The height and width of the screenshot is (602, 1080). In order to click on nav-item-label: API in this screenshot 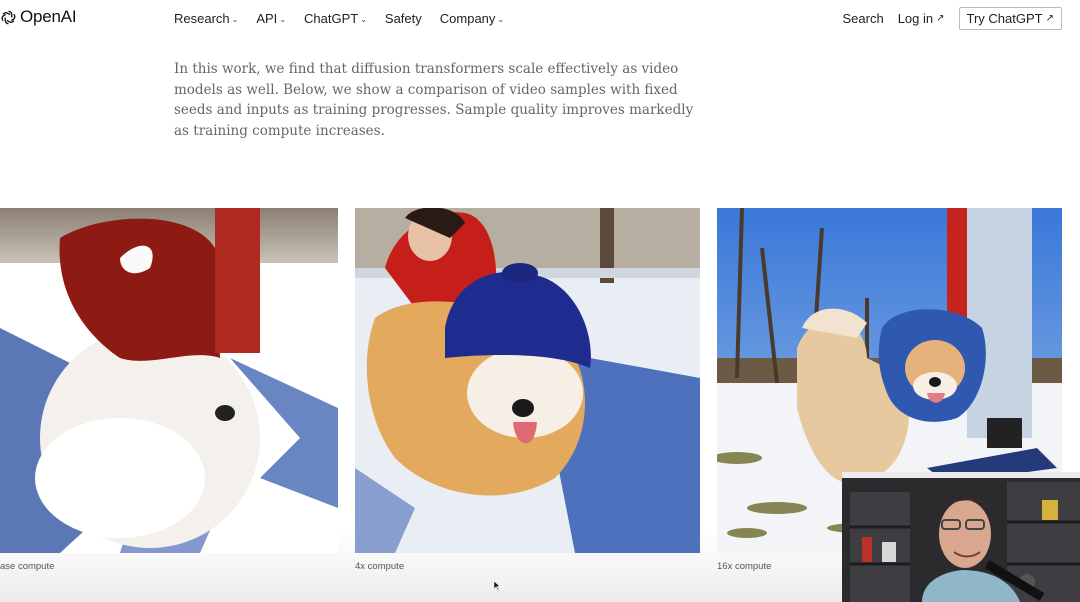, I will do `click(267, 18)`.